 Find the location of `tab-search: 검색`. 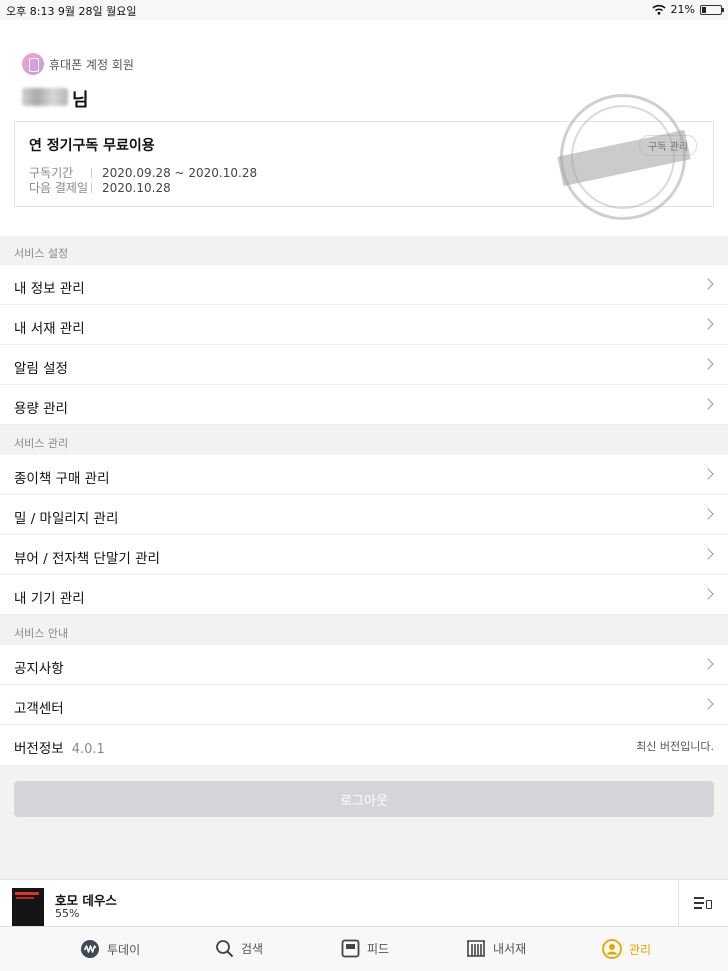

tab-search: 검색 is located at coordinates (239, 948).